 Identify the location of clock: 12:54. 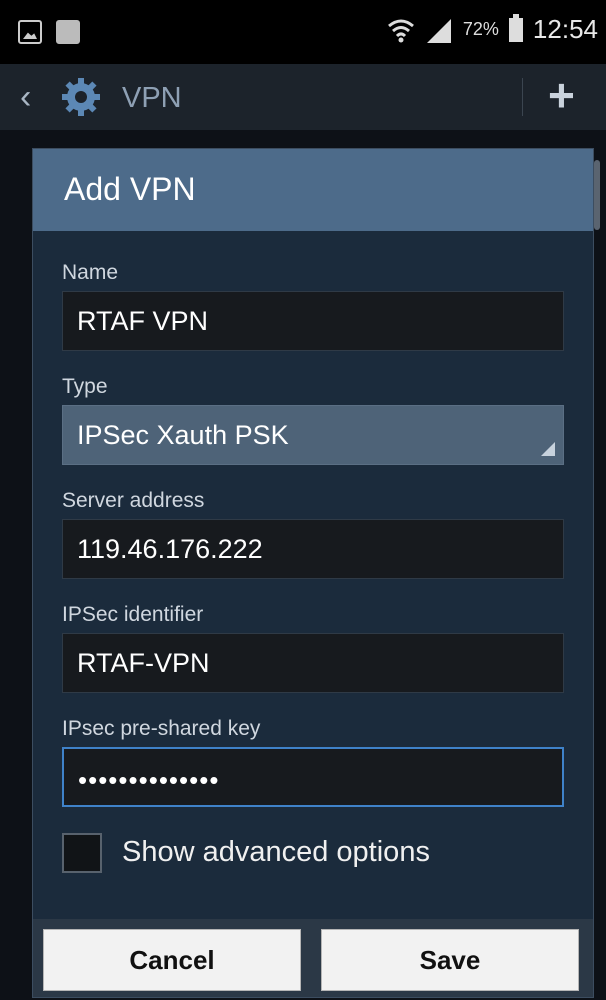
(565, 29).